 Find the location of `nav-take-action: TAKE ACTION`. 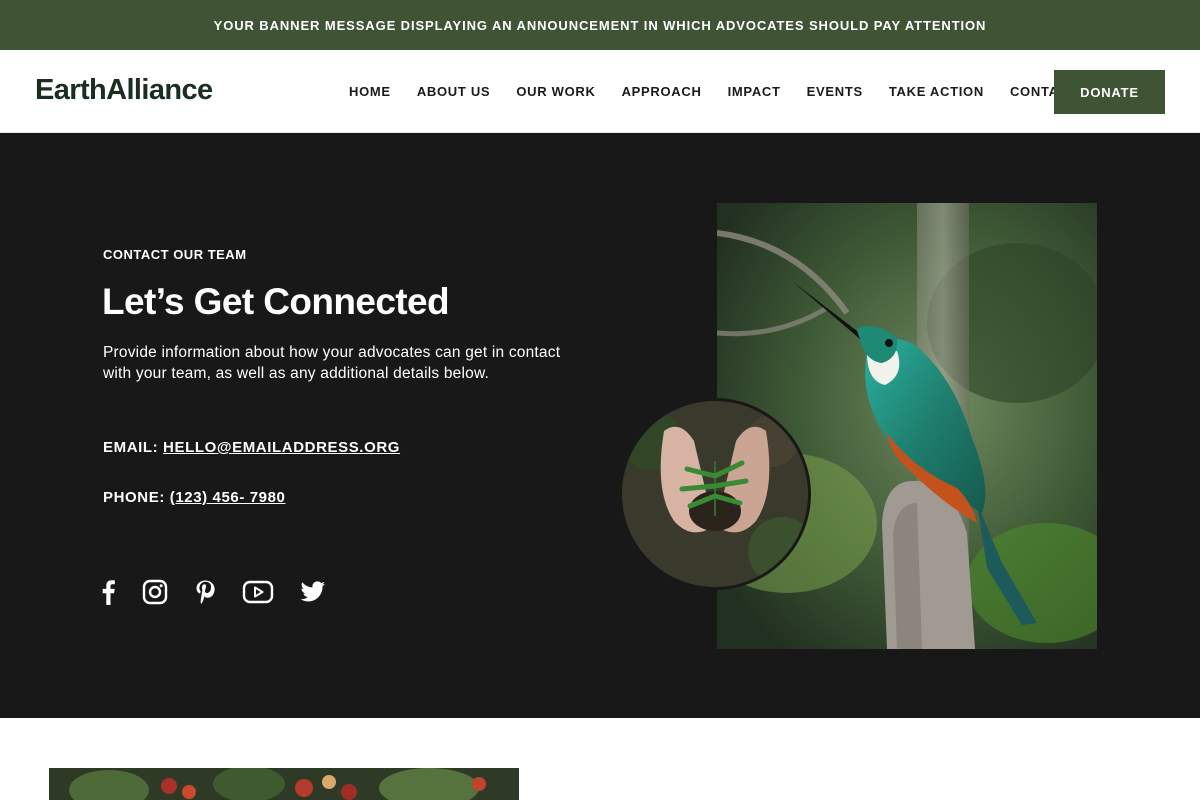

nav-take-action: TAKE ACTION is located at coordinates (936, 91).